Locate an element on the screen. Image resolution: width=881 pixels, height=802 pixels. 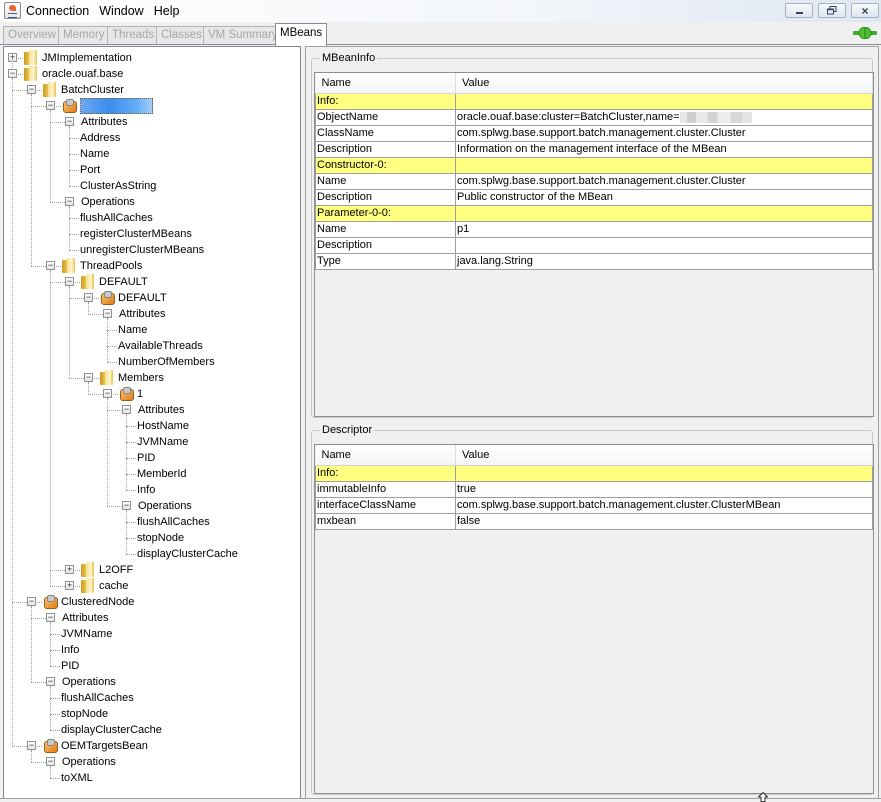
menu-connection: Connection is located at coordinates (57, 11).